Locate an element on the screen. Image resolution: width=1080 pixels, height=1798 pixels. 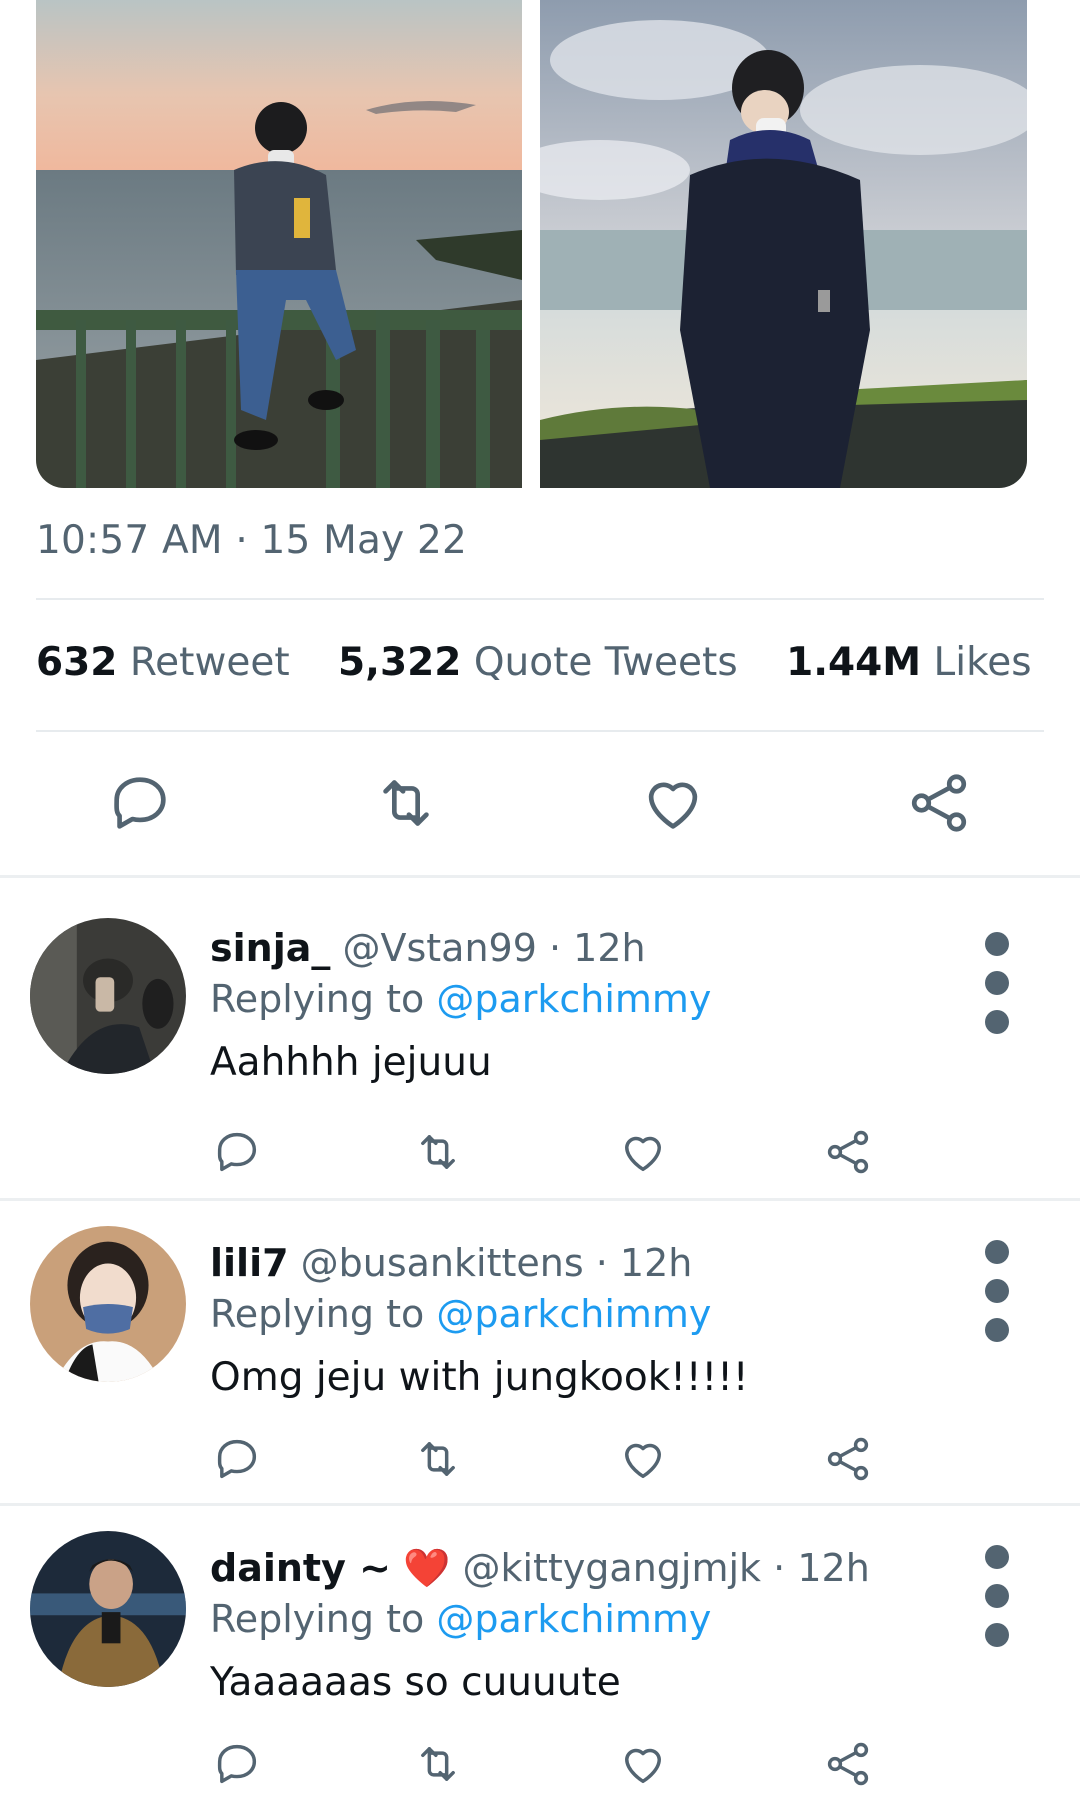
reply-text: Omg jeju with jungkook!!!!! is located at coordinates (479, 1377).